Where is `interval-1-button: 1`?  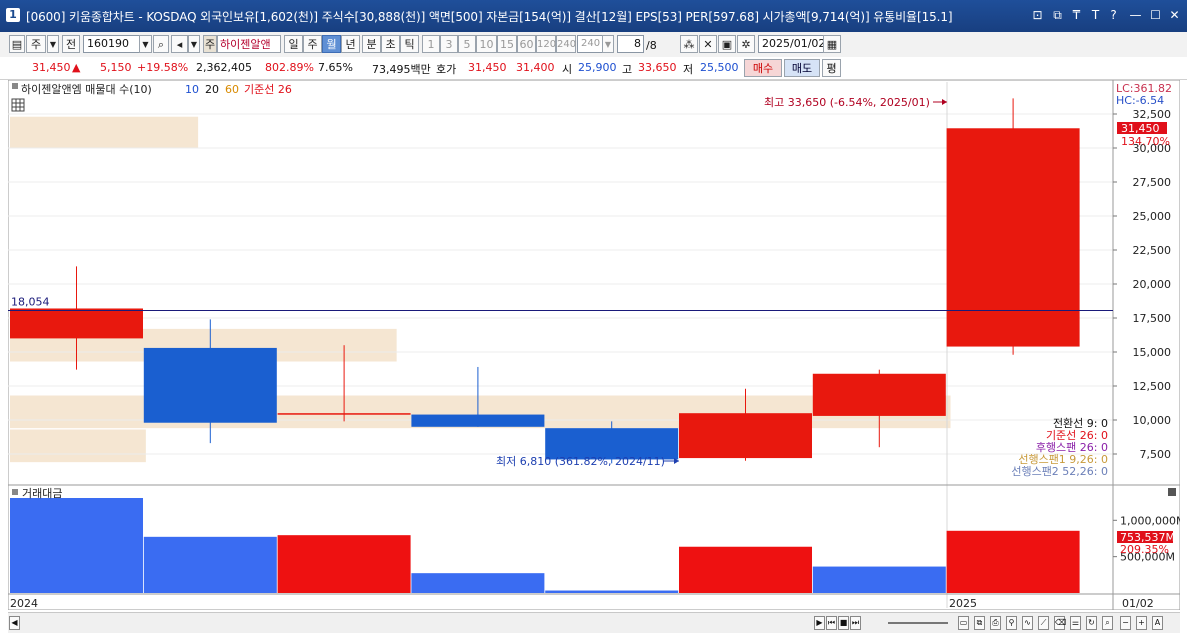
interval-1-button: 1 is located at coordinates (431, 44).